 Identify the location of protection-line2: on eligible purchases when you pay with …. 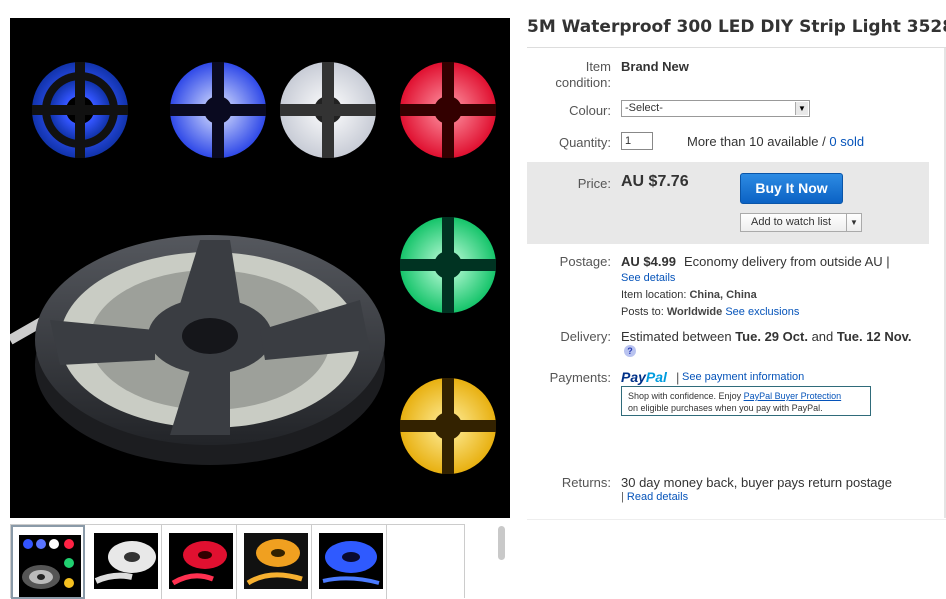
(725, 408).